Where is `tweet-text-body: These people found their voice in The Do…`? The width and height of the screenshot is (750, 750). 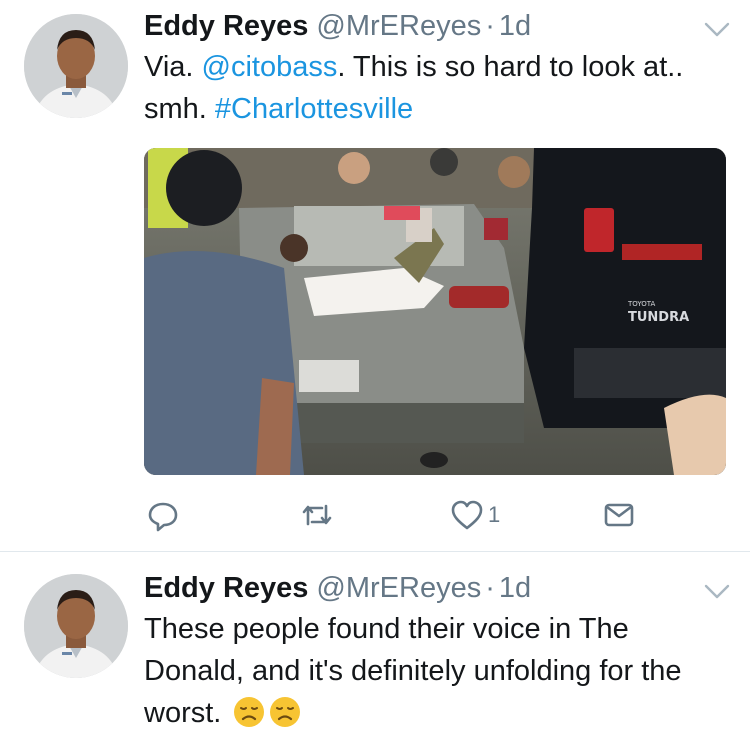 tweet-text-body: These people found their voice in The Do… is located at coordinates (413, 671).